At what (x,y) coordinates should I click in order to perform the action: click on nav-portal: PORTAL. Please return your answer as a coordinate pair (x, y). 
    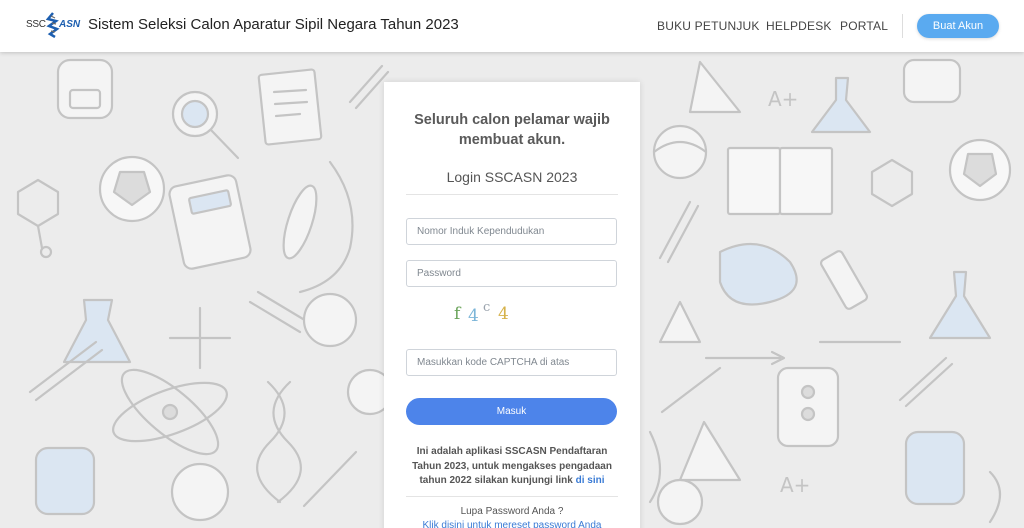
    Looking at the image, I should click on (864, 26).